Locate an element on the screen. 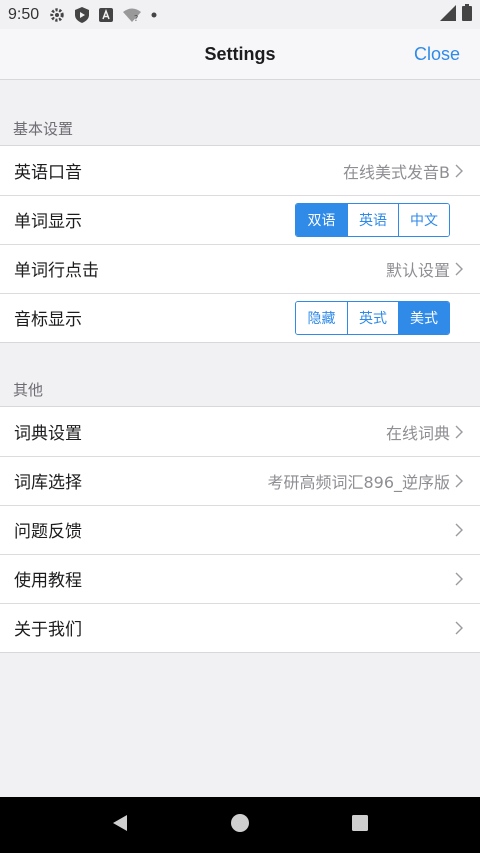  word-display-row: 单词显示 双语 英语 中文 is located at coordinates (240, 219).